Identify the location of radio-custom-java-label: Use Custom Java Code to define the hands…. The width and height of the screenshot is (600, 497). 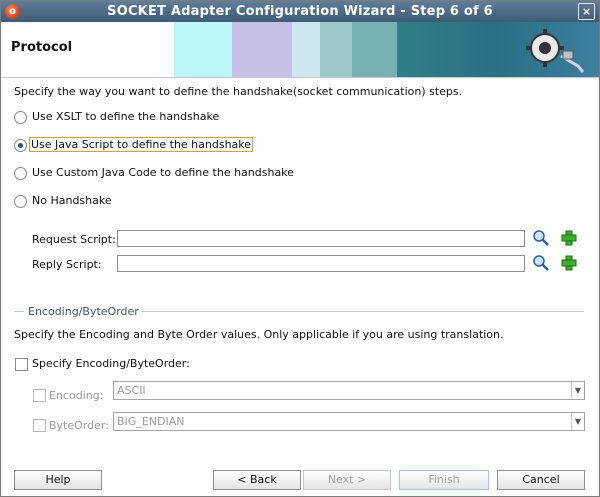
(163, 172).